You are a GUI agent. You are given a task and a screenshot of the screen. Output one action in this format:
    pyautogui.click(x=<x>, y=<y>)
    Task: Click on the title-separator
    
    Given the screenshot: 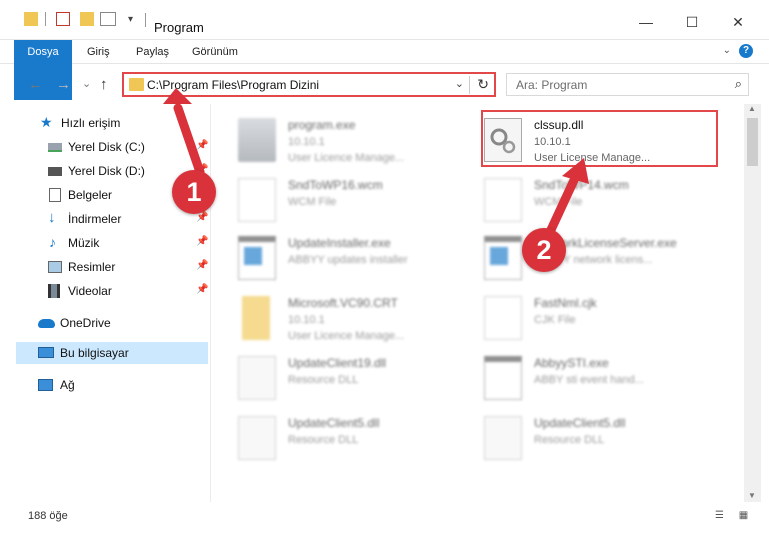 What is the action you would take?
    pyautogui.click(x=145, y=20)
    